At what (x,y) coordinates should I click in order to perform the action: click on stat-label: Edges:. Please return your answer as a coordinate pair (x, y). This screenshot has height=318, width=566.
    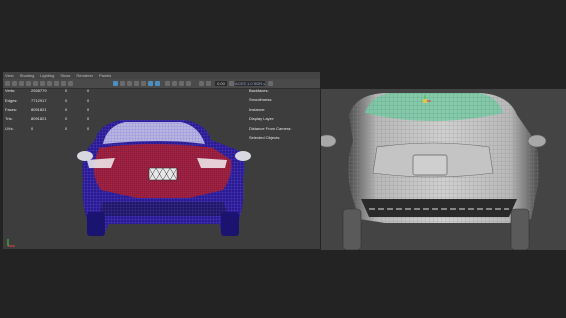
    Looking at the image, I should click on (11, 100).